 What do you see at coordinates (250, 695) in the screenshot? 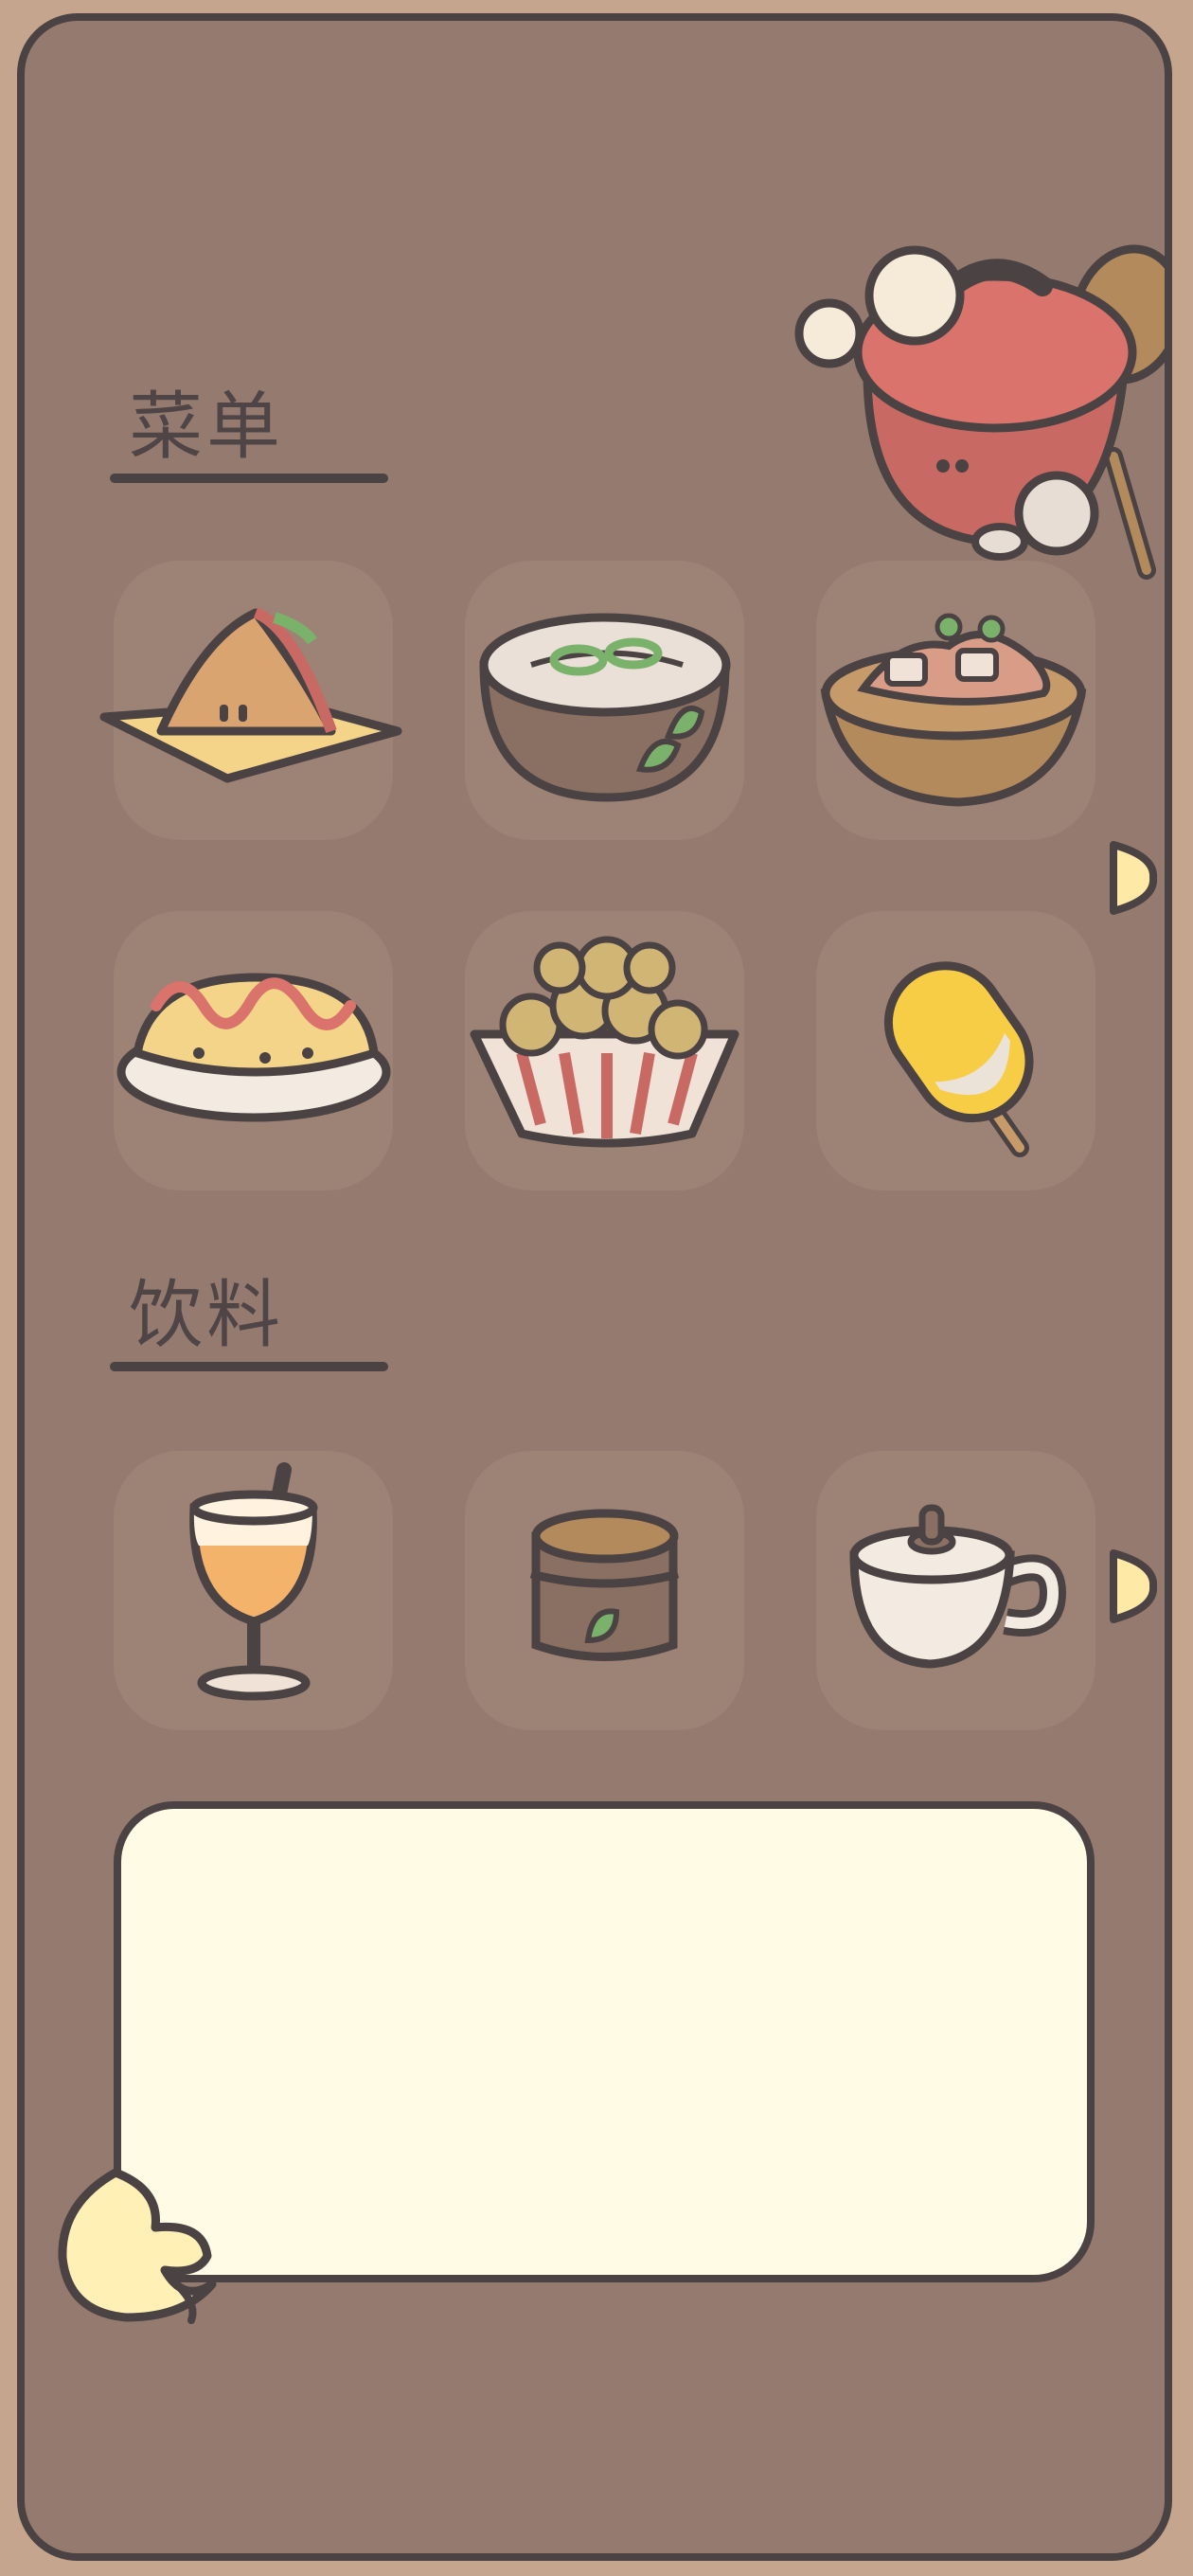
I see `sandwich-icon` at bounding box center [250, 695].